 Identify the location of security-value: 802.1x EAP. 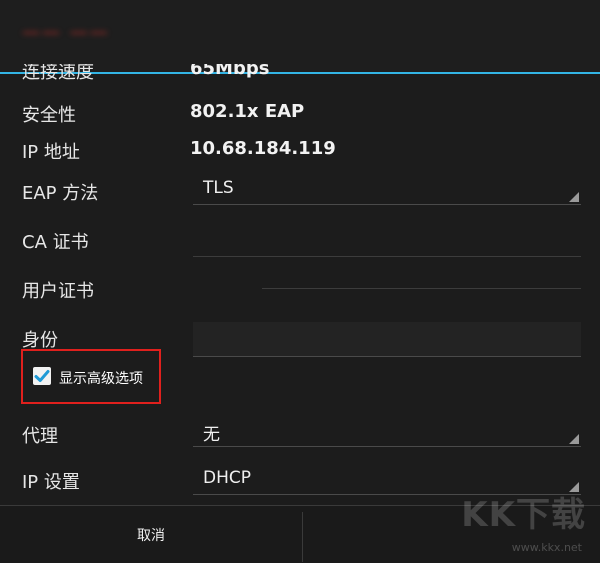
(247, 111).